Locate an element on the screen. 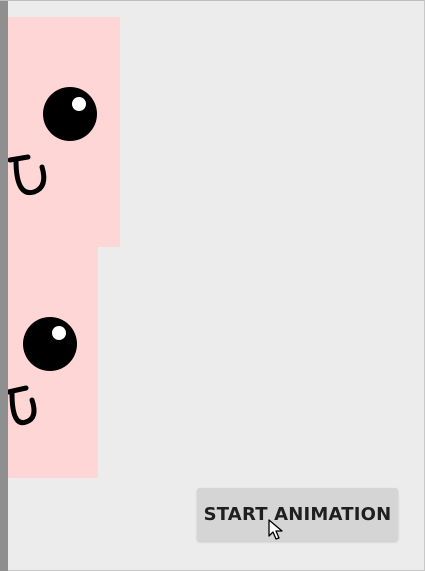 The width and height of the screenshot is (425, 571). window-left-edge is located at coordinates (4, 286).